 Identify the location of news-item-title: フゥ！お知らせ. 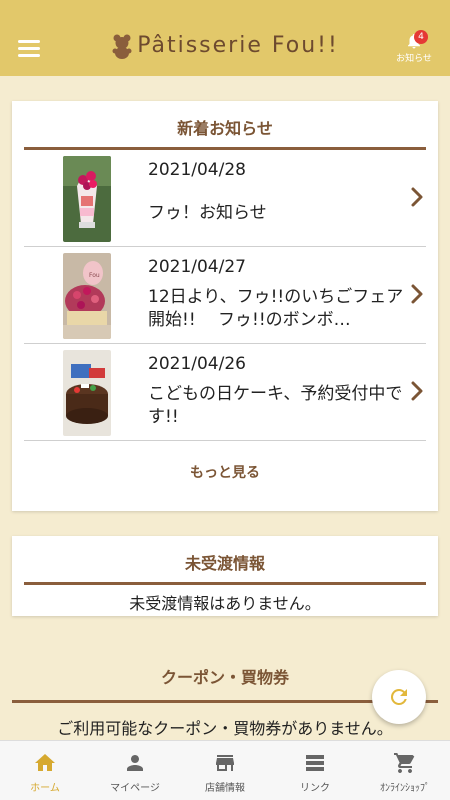
(207, 213).